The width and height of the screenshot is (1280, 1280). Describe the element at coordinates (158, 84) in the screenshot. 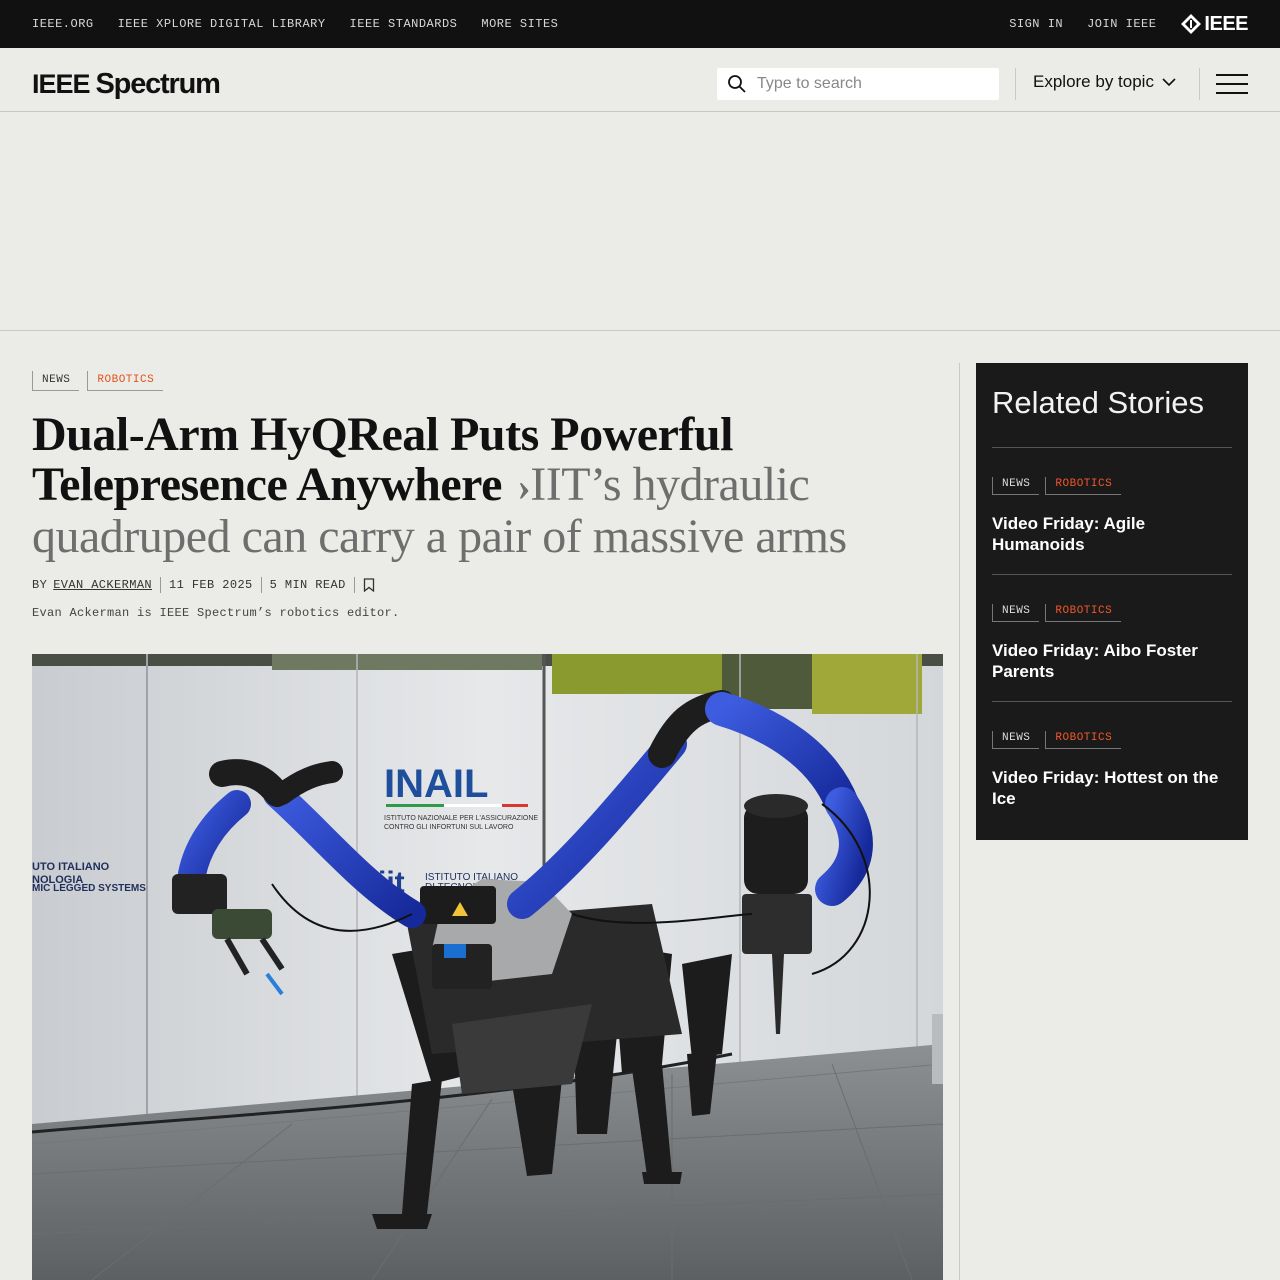

I see `brand-spectrum: Spectrum` at that location.